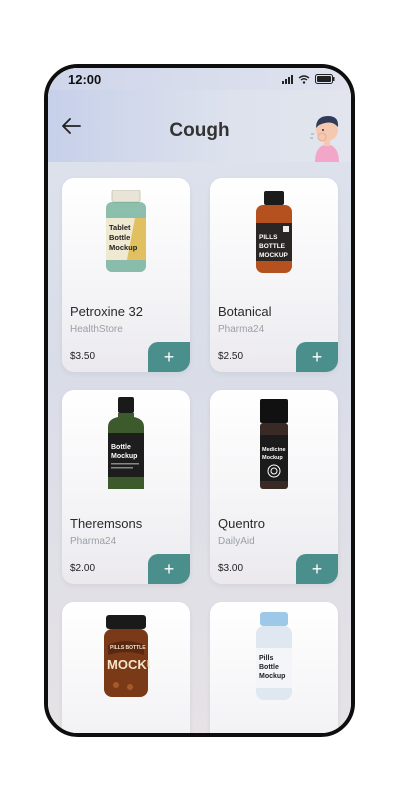 This screenshot has height=800, width=400. What do you see at coordinates (199, 79) in the screenshot?
I see `status-bar: 12:00` at bounding box center [199, 79].